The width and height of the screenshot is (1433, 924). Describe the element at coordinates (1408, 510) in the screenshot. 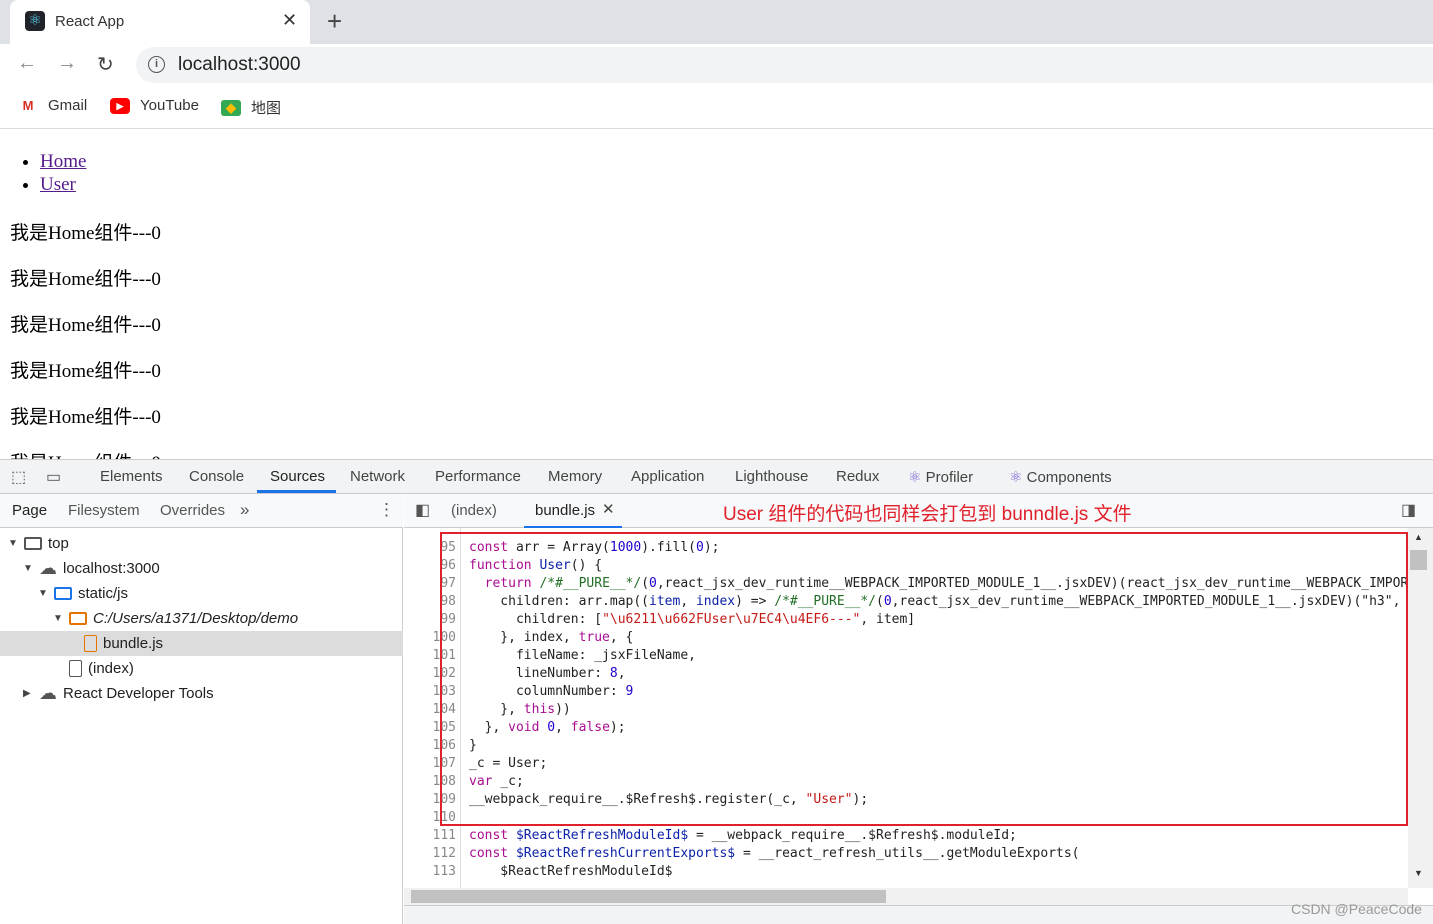

I see `toggle-debugger-icon: ◨` at that location.